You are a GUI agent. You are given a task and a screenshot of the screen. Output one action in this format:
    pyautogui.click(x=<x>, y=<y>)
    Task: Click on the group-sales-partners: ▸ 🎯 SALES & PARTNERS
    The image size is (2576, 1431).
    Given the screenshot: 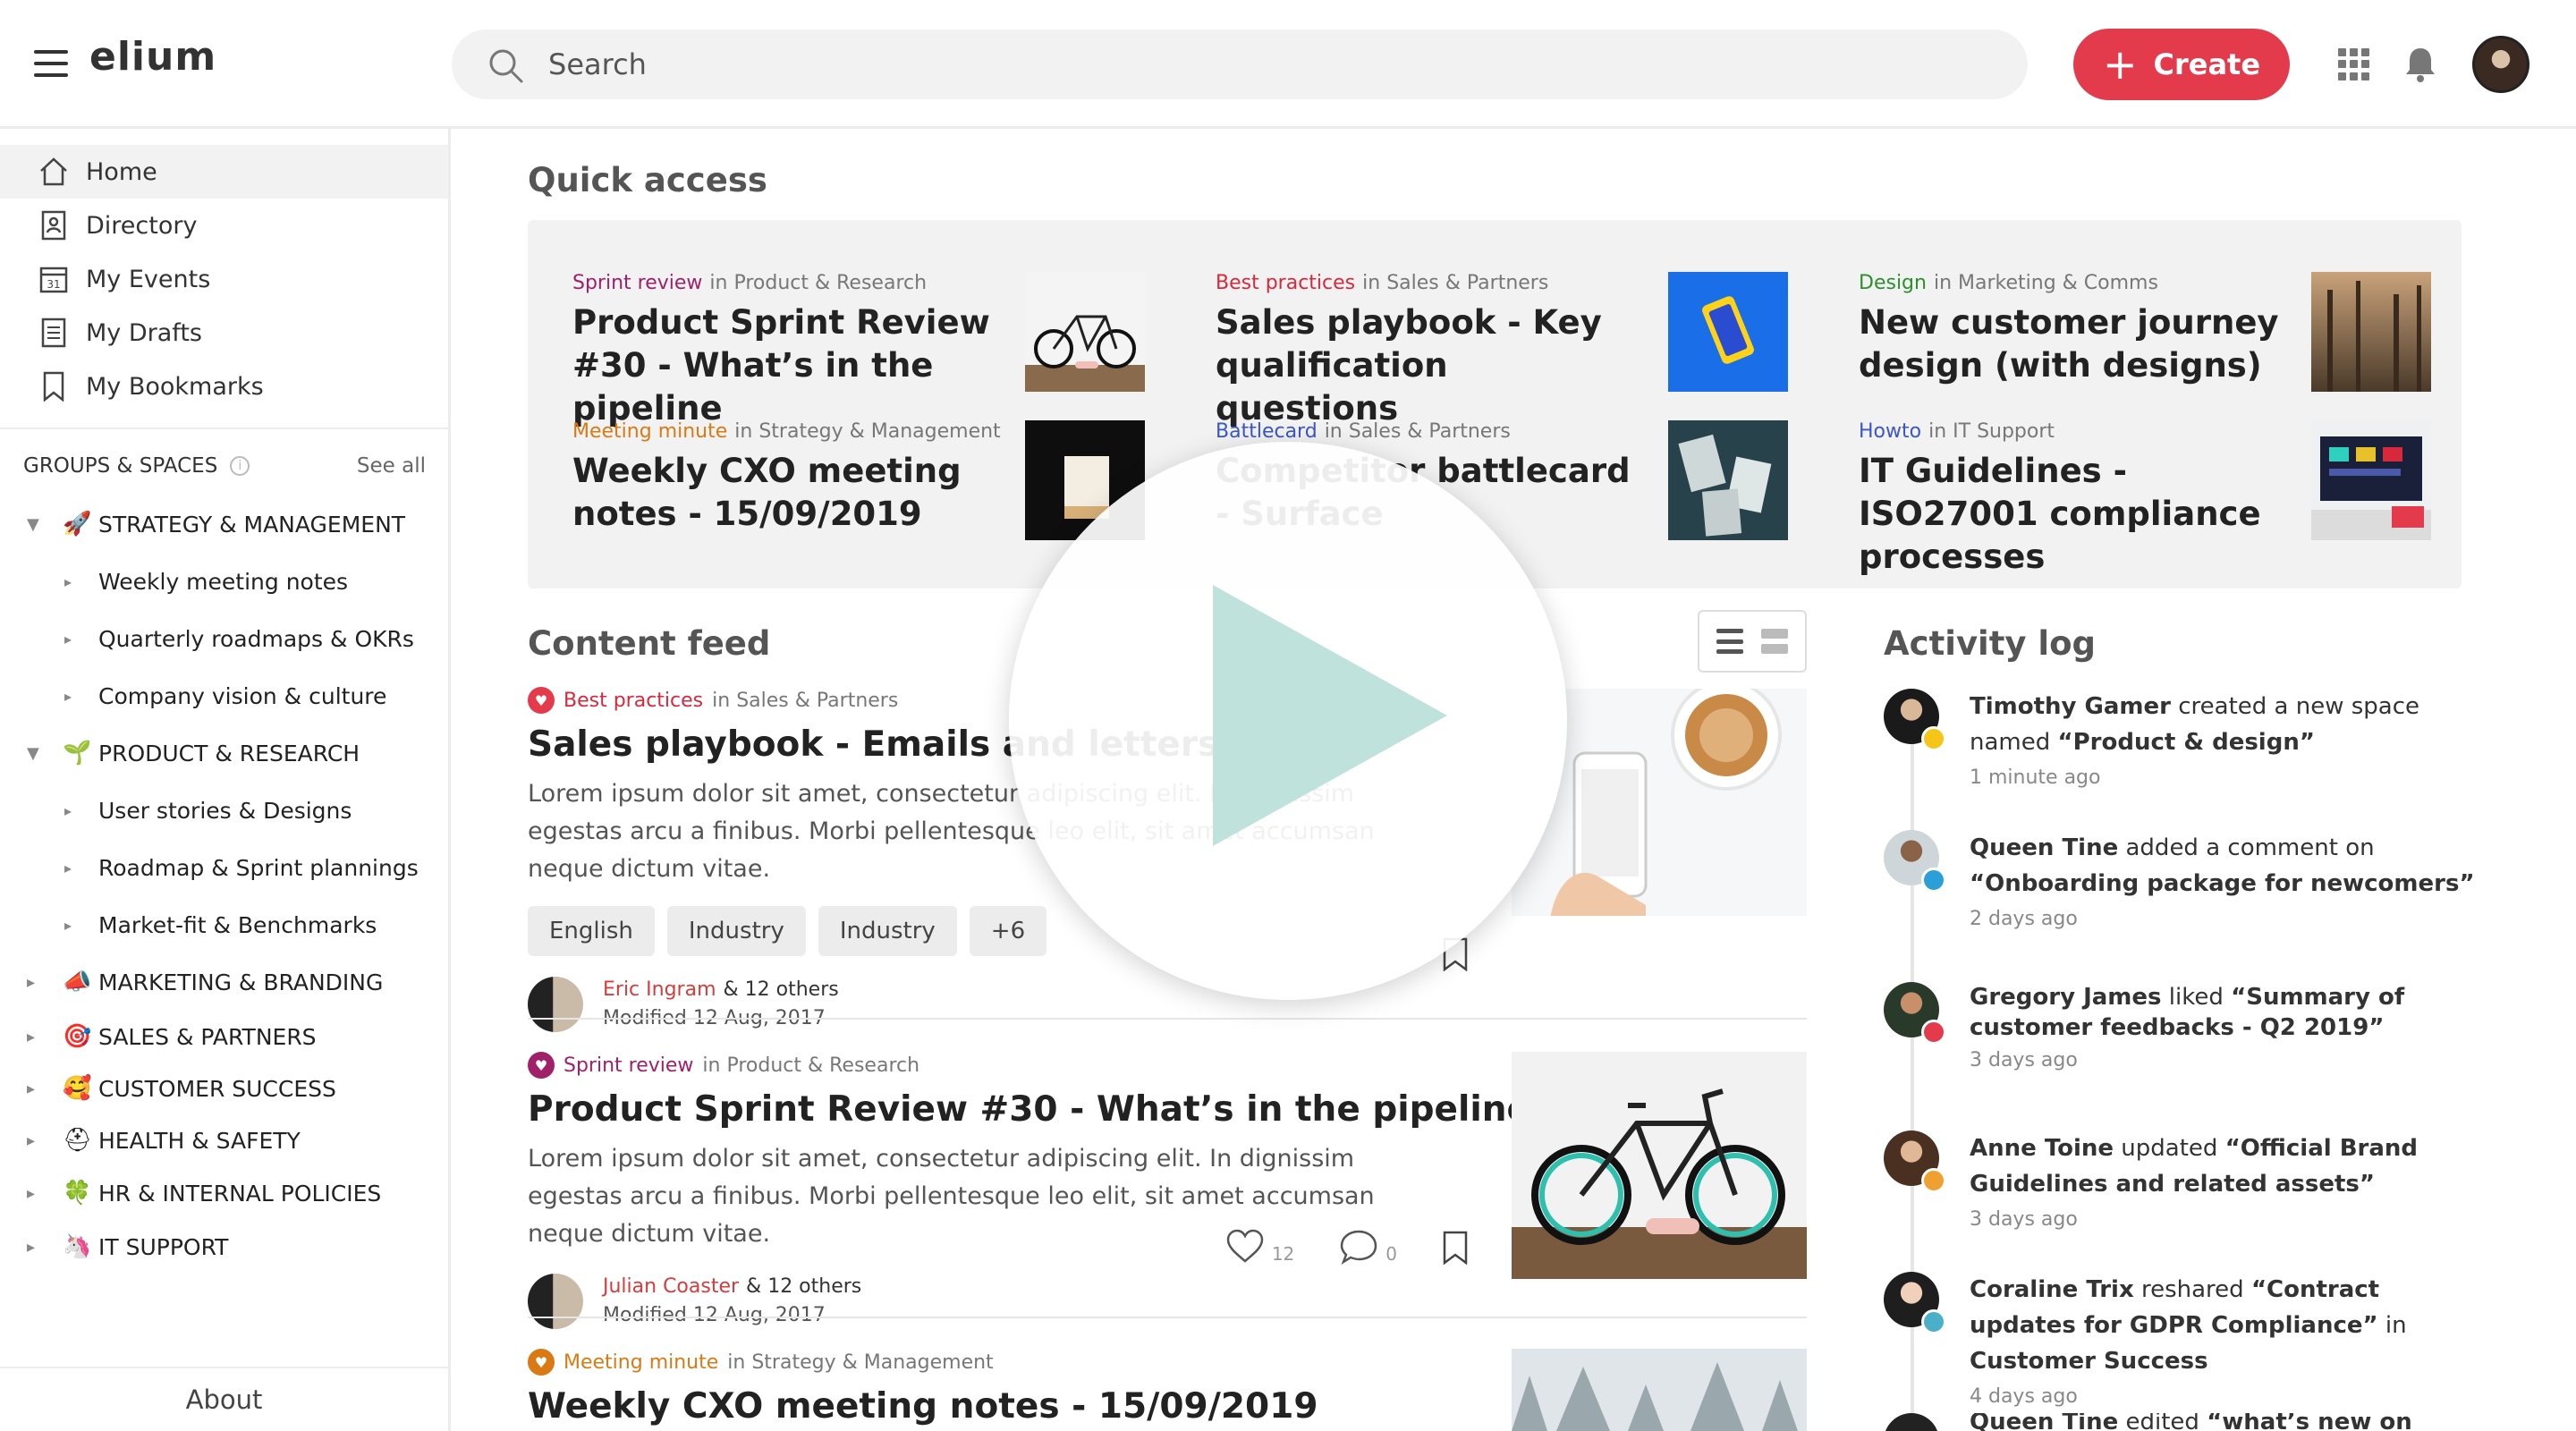 What is the action you would take?
    pyautogui.click(x=224, y=1037)
    